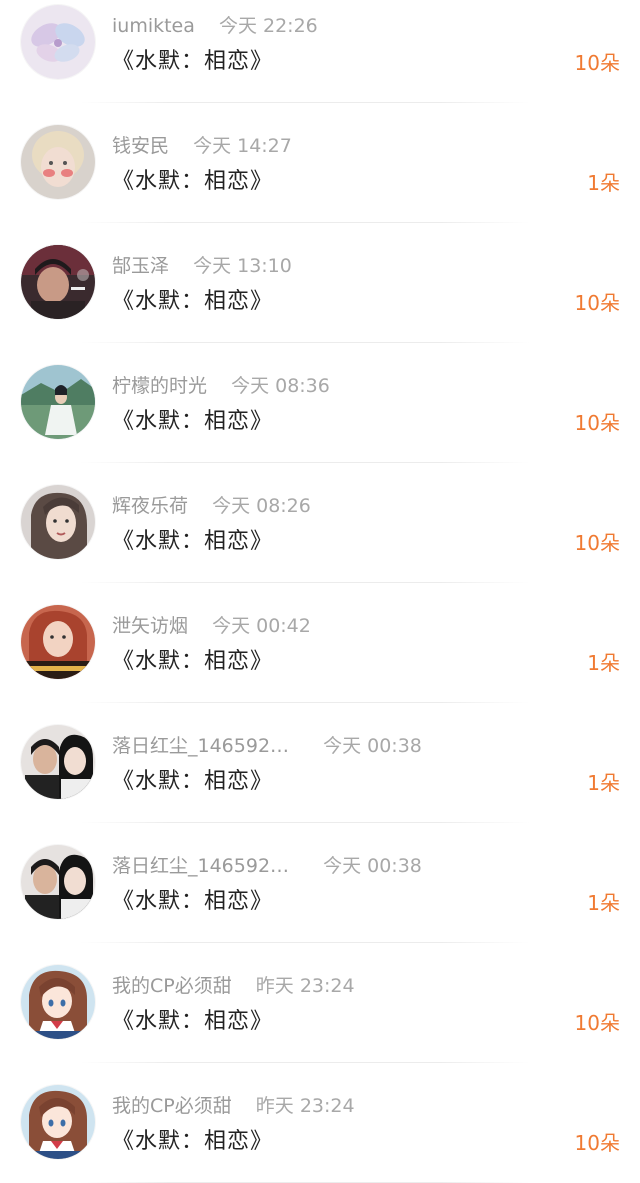 This screenshot has height=1183, width=640. Describe the element at coordinates (280, 386) in the screenshot. I see `timestamp: 今天 08:36` at that location.